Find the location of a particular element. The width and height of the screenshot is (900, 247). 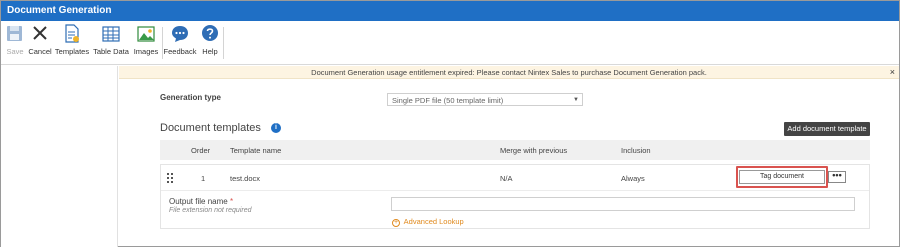

output-file-name-hint: File extension not required is located at coordinates (210, 210).